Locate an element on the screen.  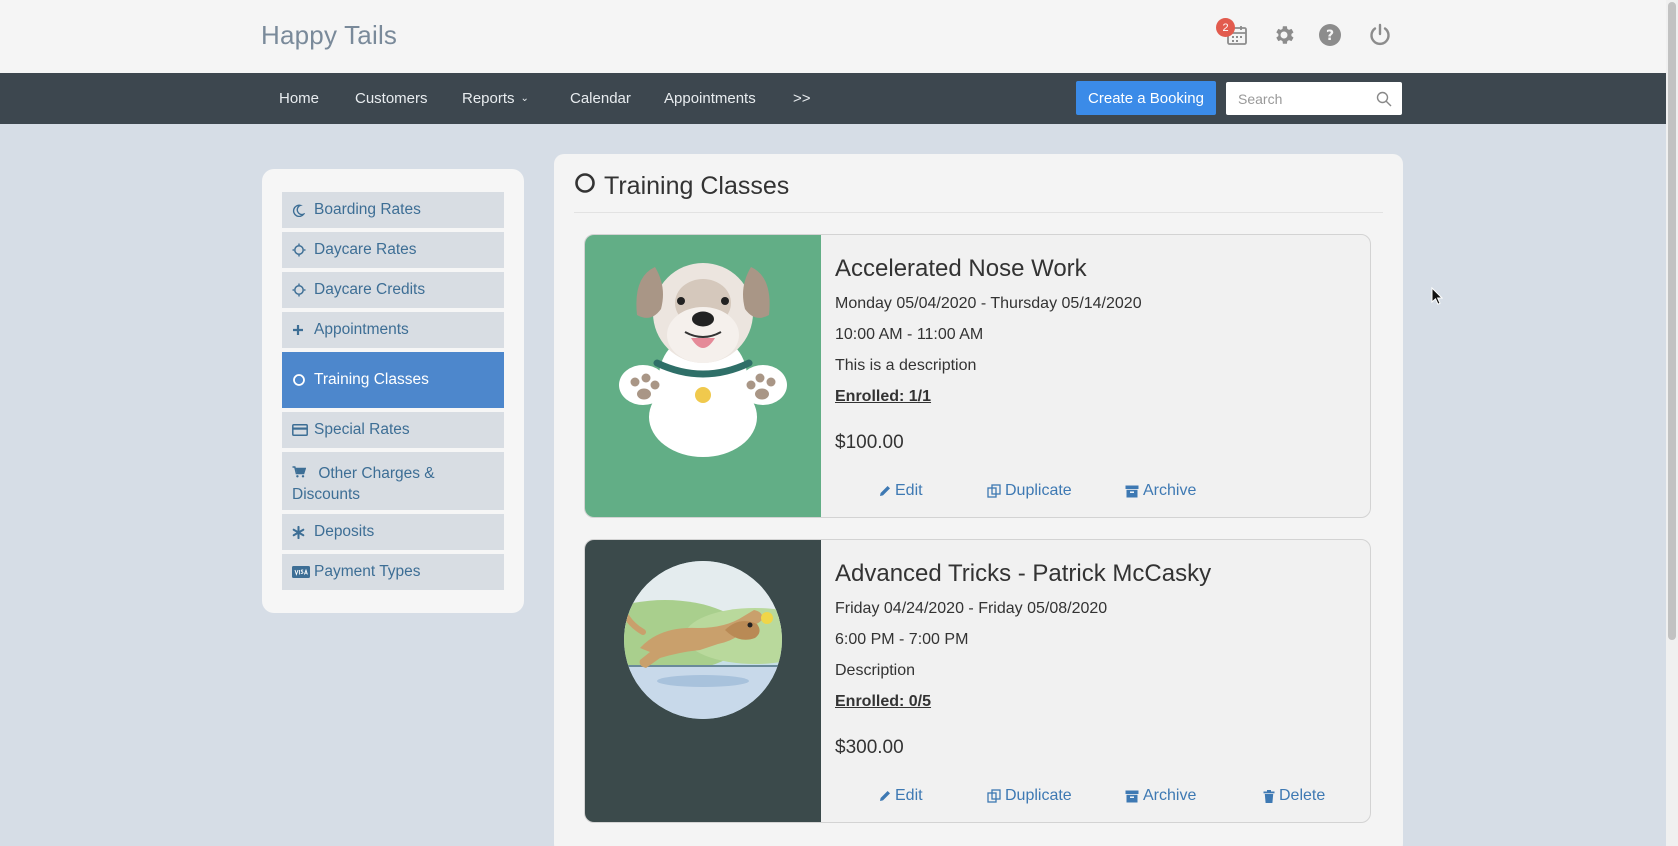
sidebar-item-other-charges: Other Charges & Discounts is located at coordinates (393, 481).